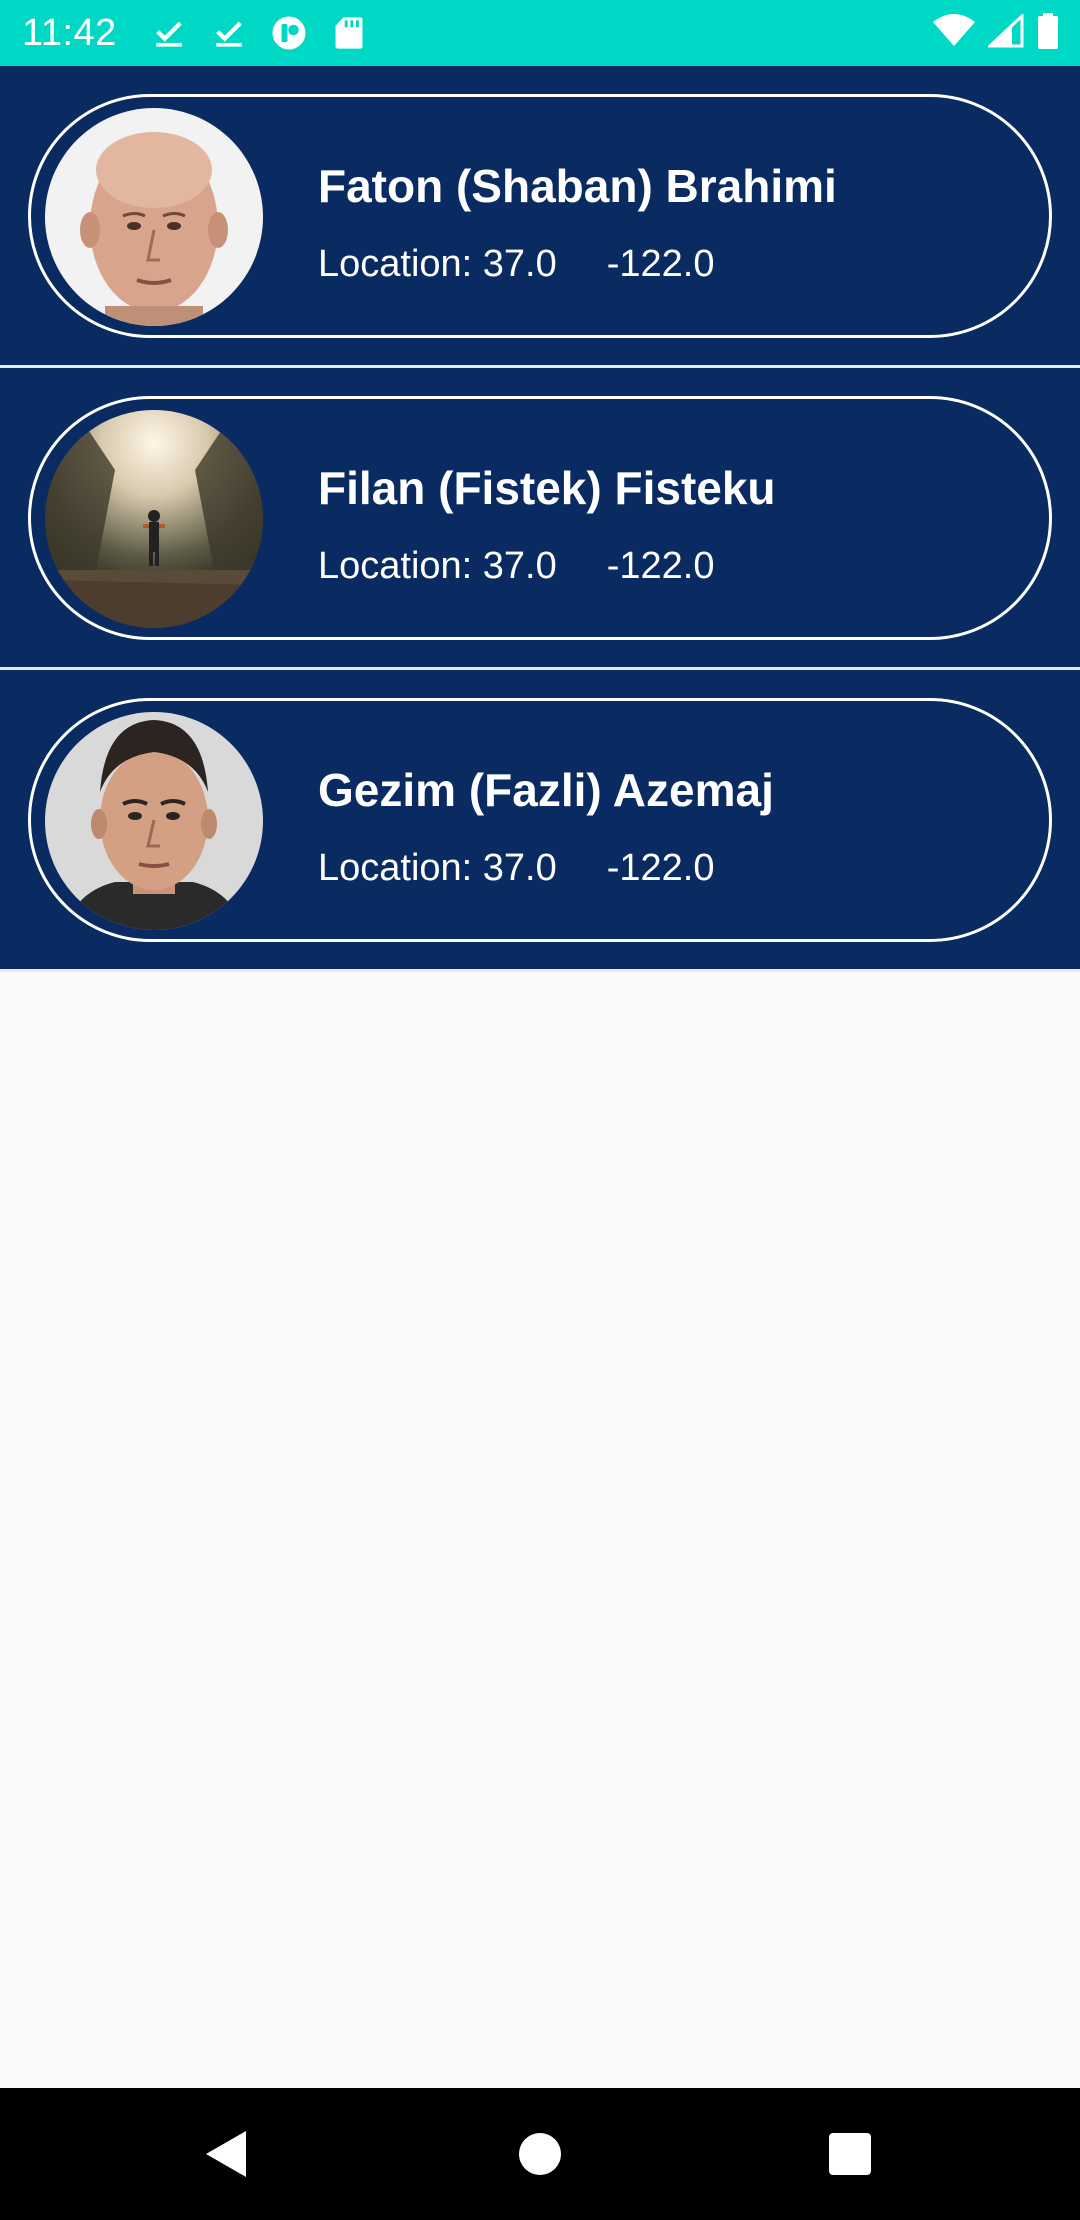 The image size is (1080, 2220). What do you see at coordinates (547, 488) in the screenshot?
I see `person-name: Filan (Fistek) Fisteku` at bounding box center [547, 488].